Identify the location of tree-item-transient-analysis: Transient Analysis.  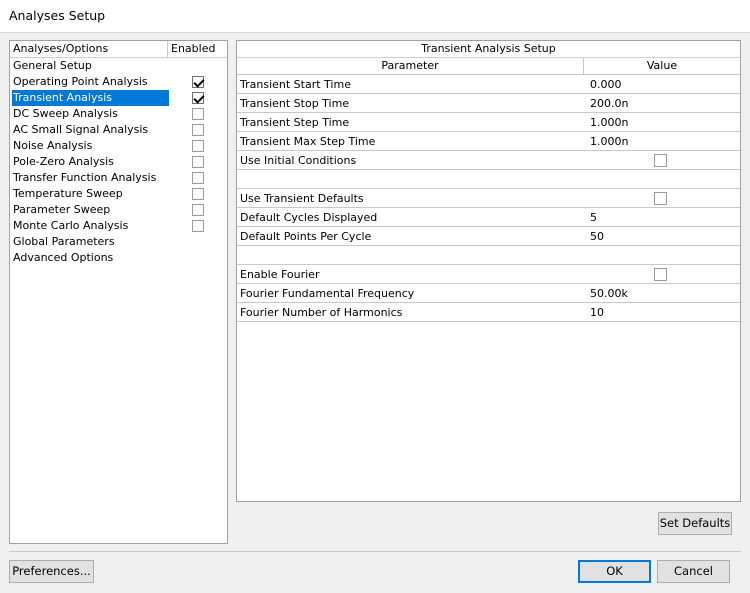
(118, 98).